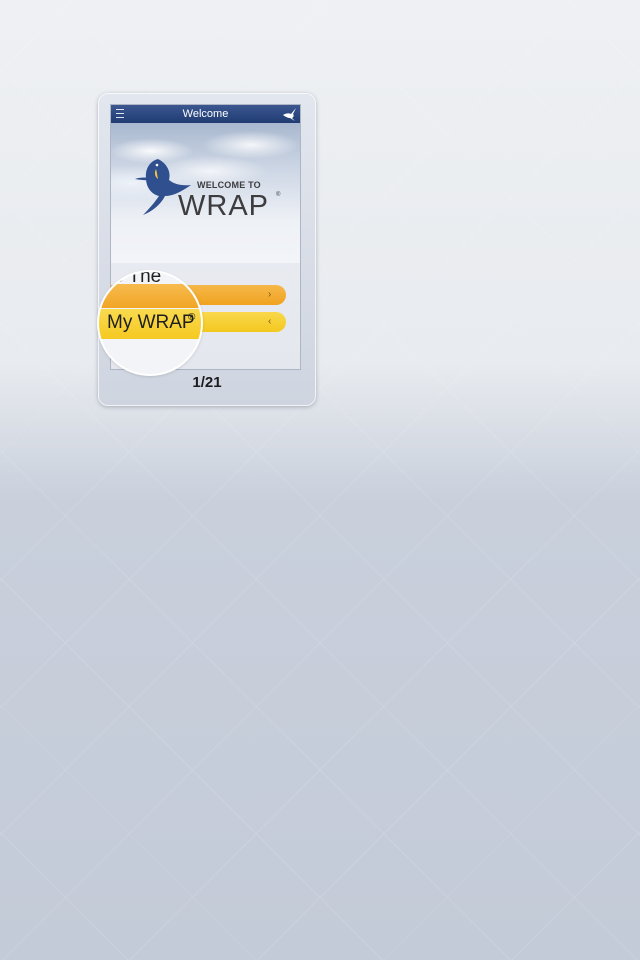 The width and height of the screenshot is (640, 960). Describe the element at coordinates (120, 113) in the screenshot. I see `menu-icon` at that location.